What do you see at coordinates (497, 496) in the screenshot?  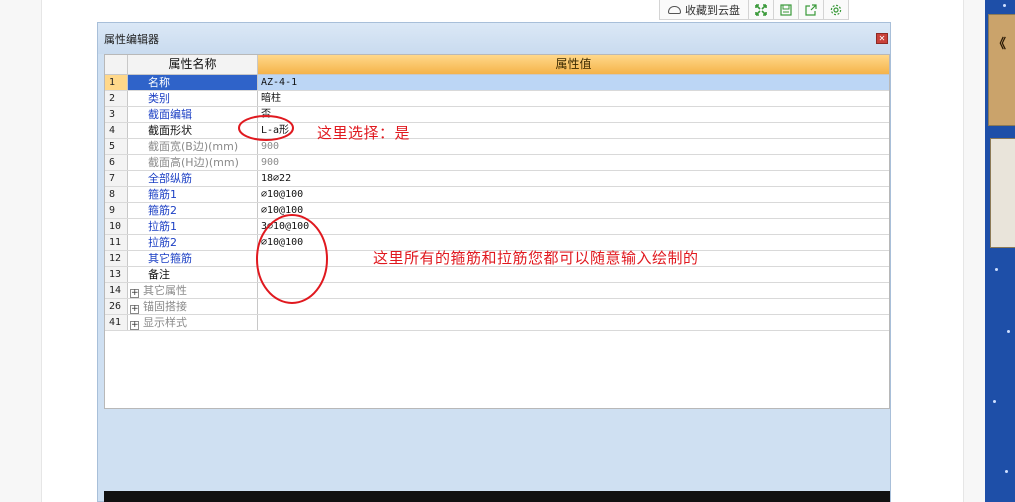 I see `bottom-status-bar` at bounding box center [497, 496].